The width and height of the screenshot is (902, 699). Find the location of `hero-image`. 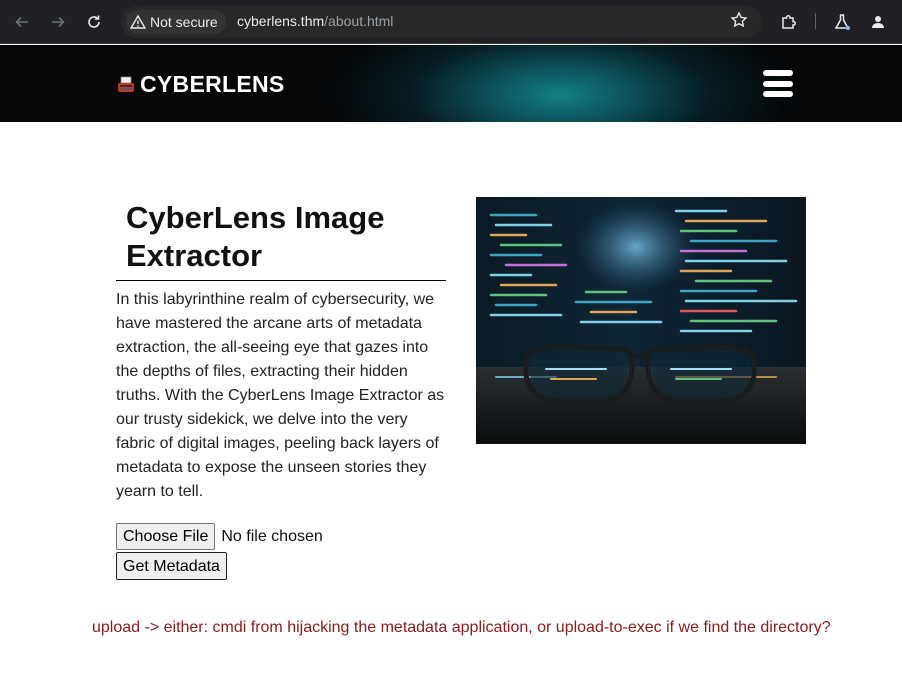

hero-image is located at coordinates (641, 320).